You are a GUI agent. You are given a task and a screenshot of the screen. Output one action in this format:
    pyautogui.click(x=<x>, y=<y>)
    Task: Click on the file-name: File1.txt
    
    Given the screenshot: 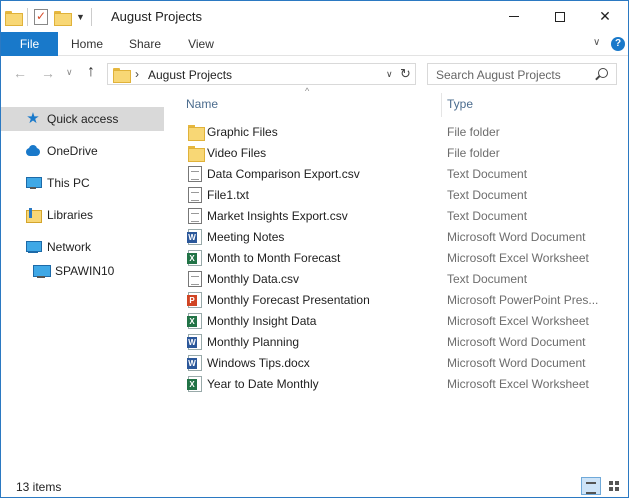 What is the action you would take?
    pyautogui.click(x=228, y=195)
    